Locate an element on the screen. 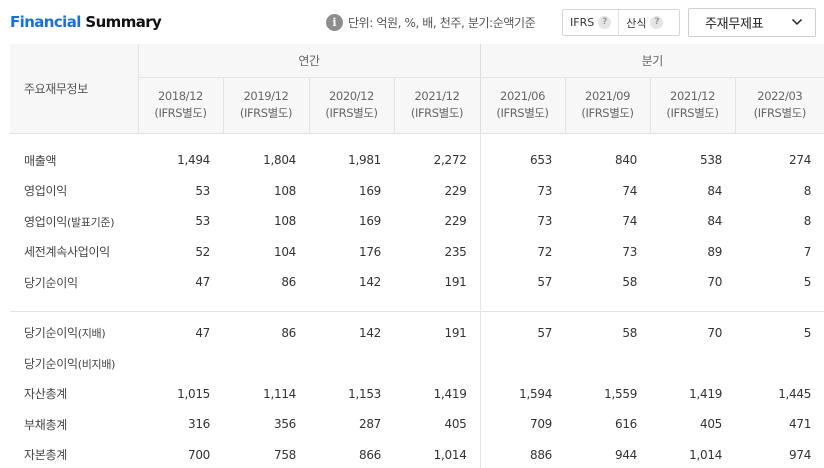 Image resolution: width=824 pixels, height=468 pixels. value-cell: 866 is located at coordinates (369, 454).